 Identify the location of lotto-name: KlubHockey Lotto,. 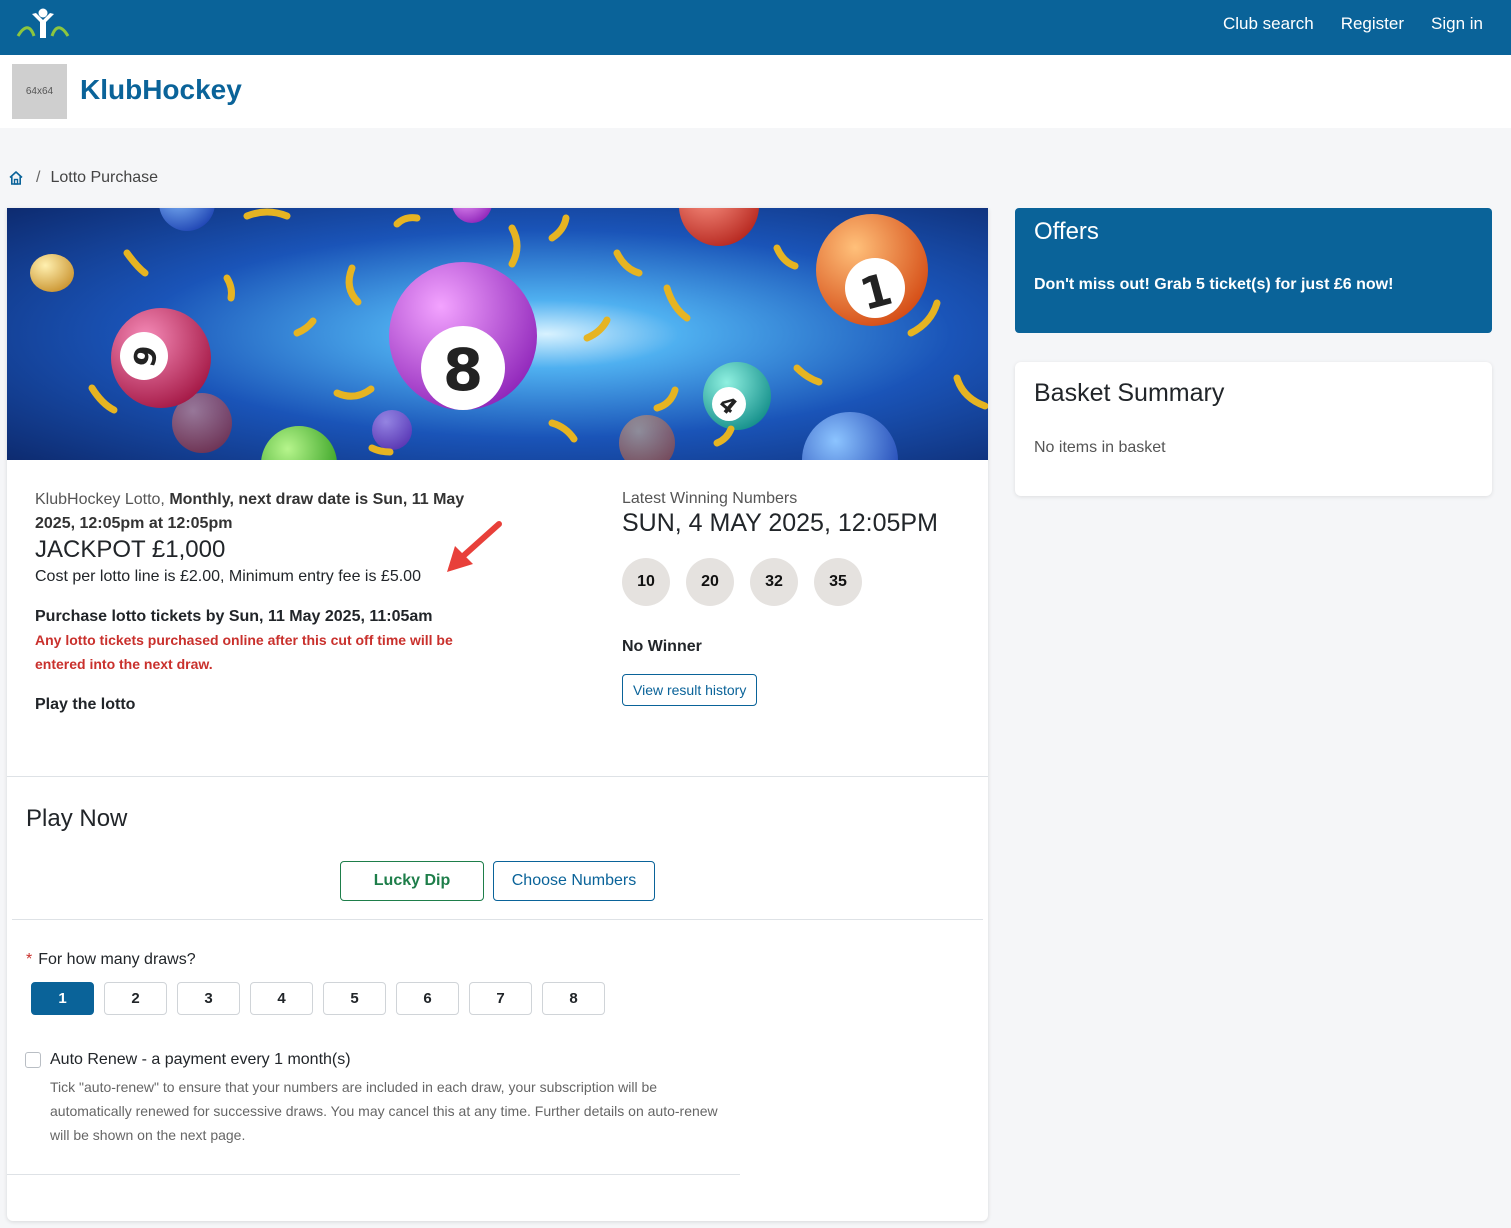
(100, 499).